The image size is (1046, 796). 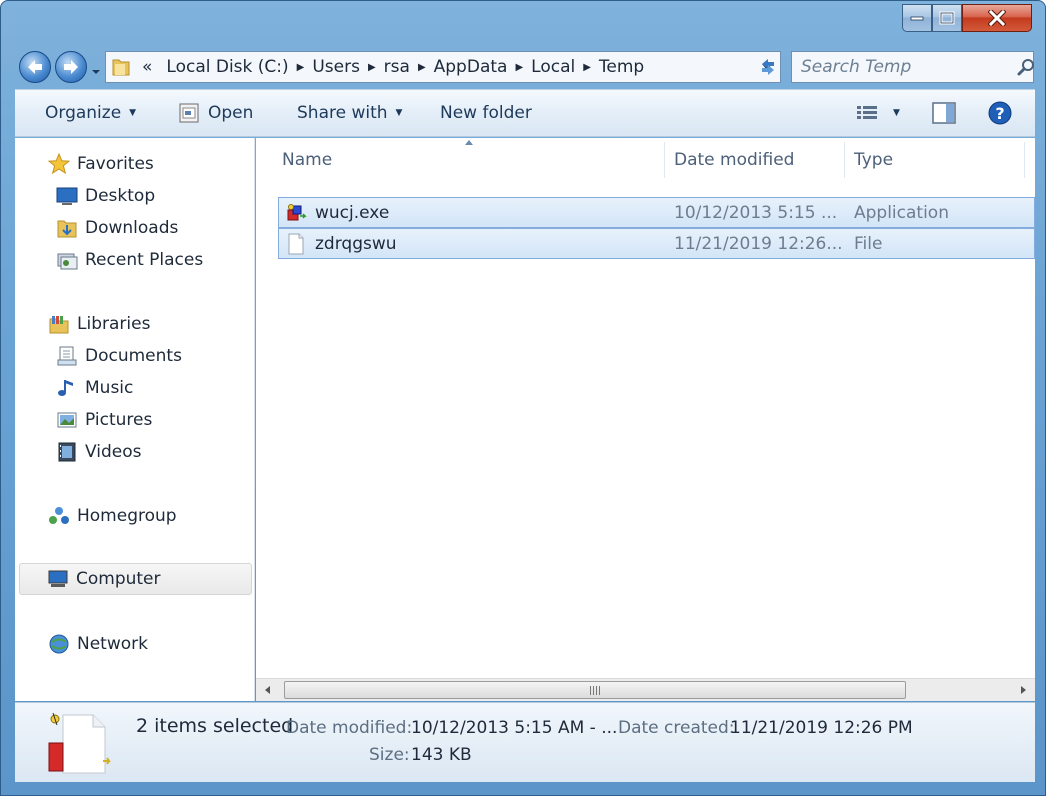 I want to click on share-with-button: Share with ▼, so click(x=349, y=113).